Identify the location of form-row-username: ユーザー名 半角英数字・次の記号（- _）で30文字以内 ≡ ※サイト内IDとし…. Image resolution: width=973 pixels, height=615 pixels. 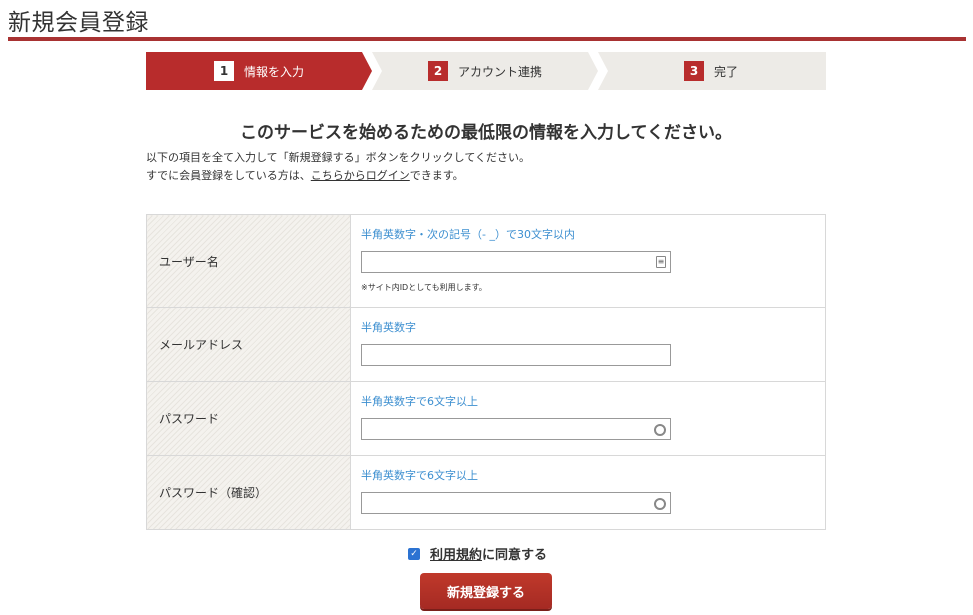
(486, 261).